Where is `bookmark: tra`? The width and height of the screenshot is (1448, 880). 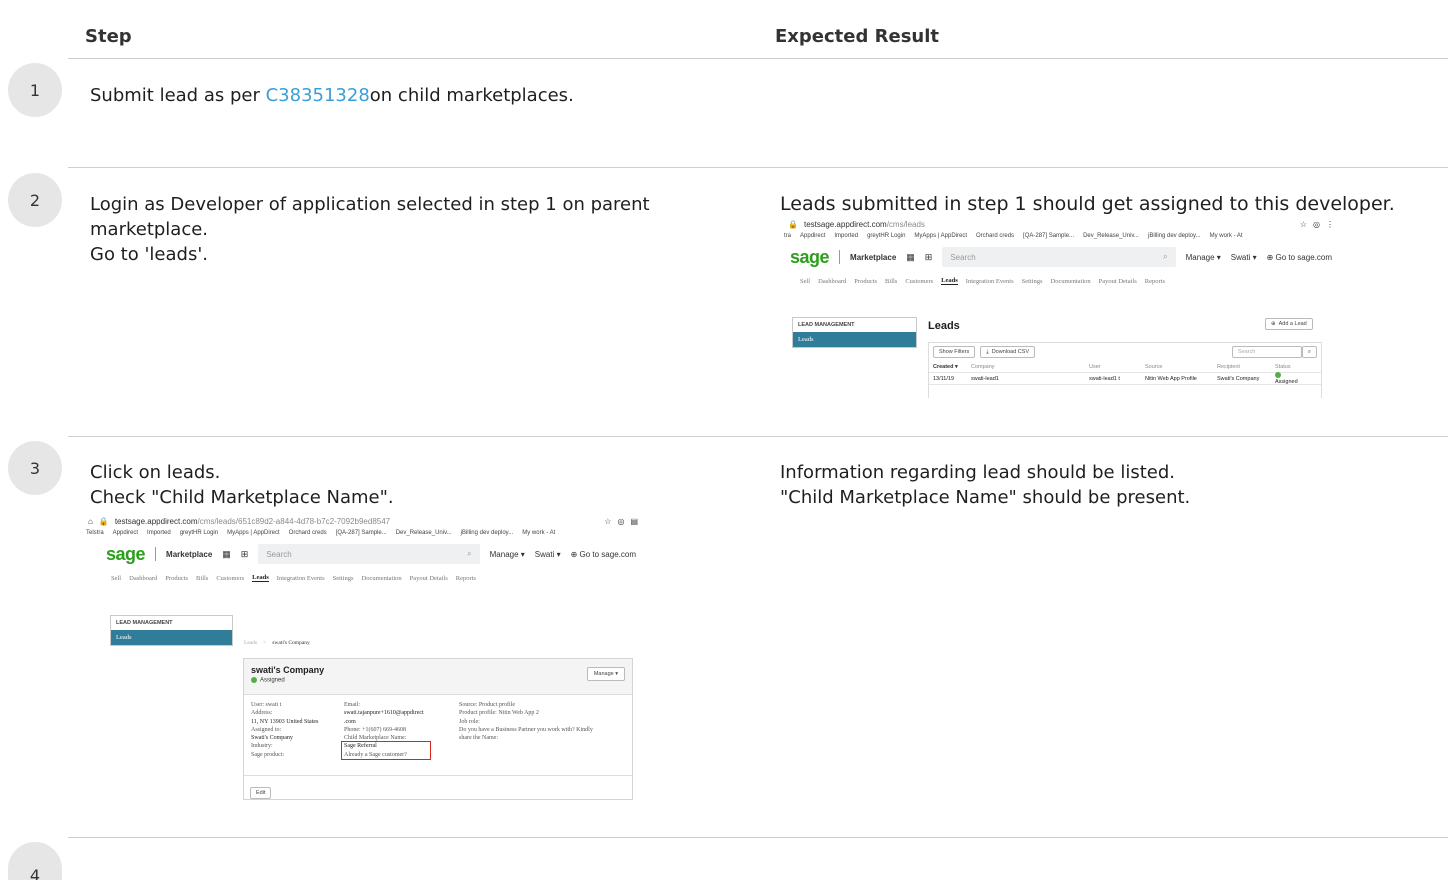
bookmark: tra is located at coordinates (788, 236).